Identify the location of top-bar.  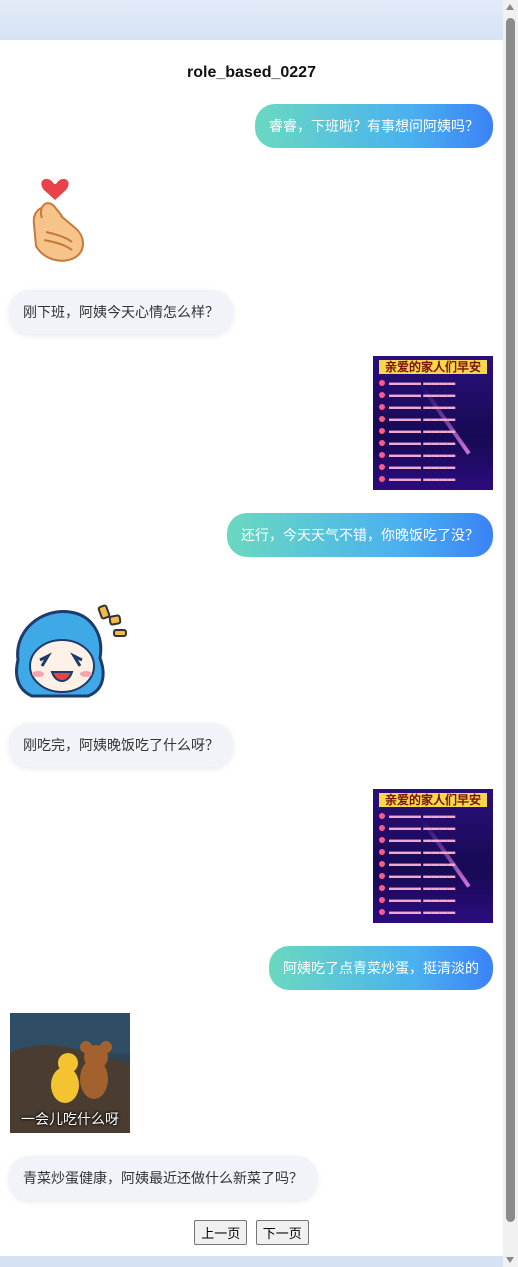
(251, 20).